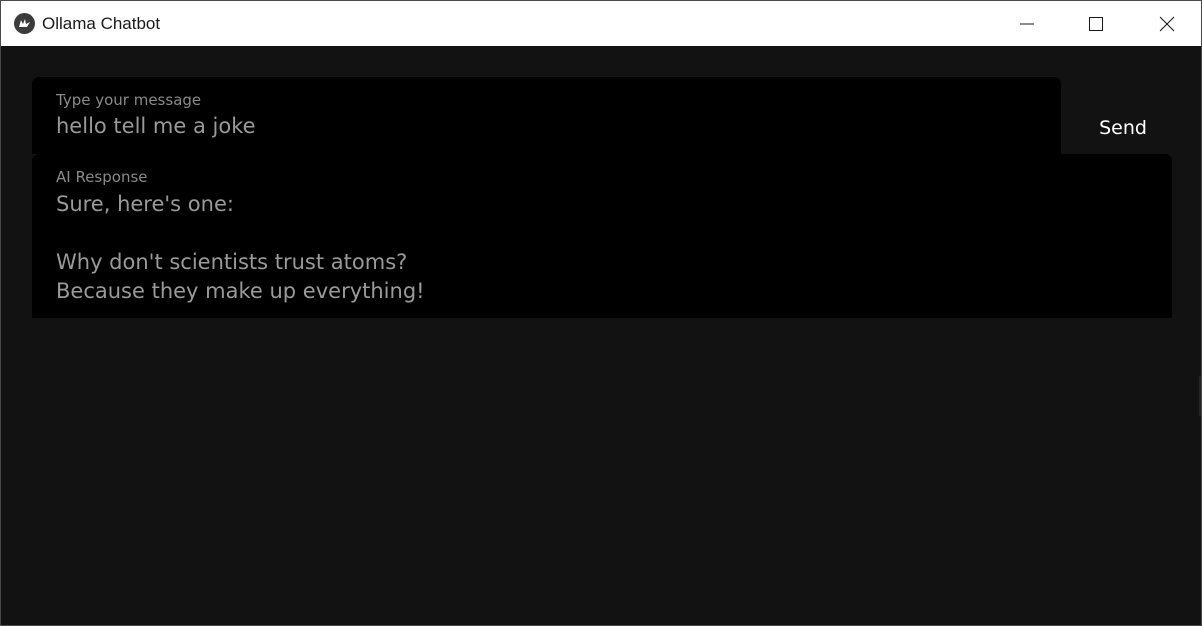 The image size is (1202, 626). What do you see at coordinates (24, 23) in the screenshot?
I see `kivy-app-icon` at bounding box center [24, 23].